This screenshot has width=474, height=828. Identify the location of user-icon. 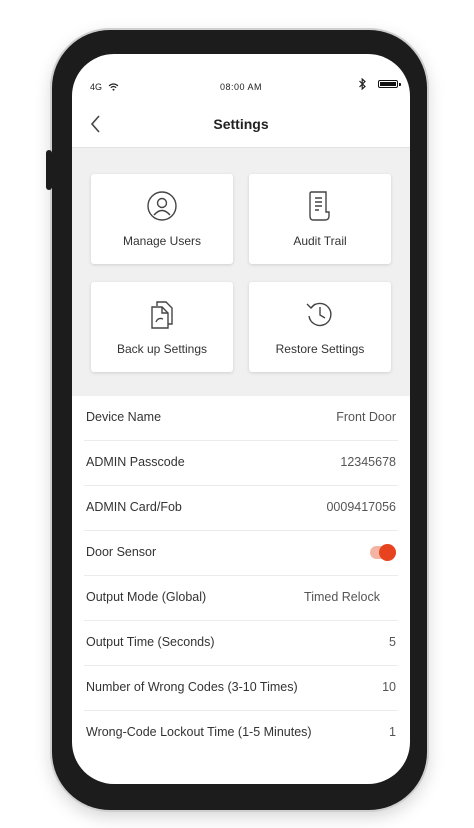
(162, 206).